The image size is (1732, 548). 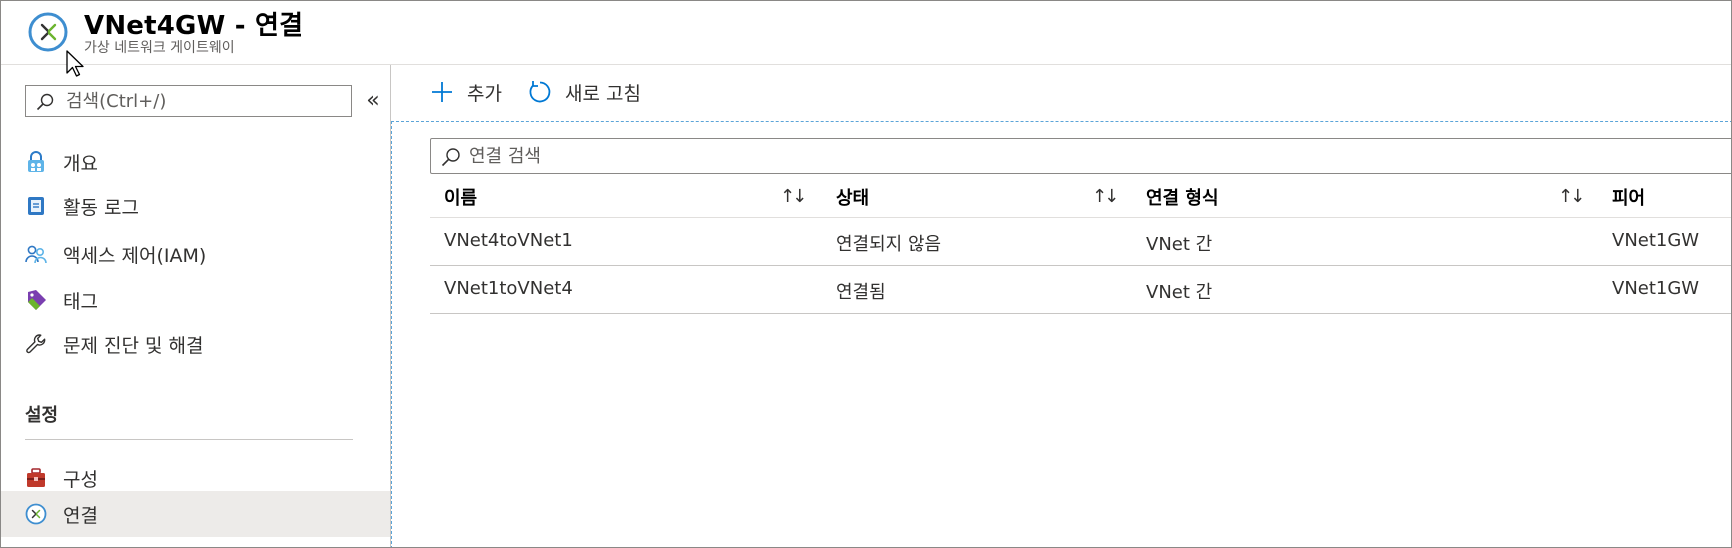 I want to click on cell-name: VNet1toVNet4, so click(x=508, y=288).